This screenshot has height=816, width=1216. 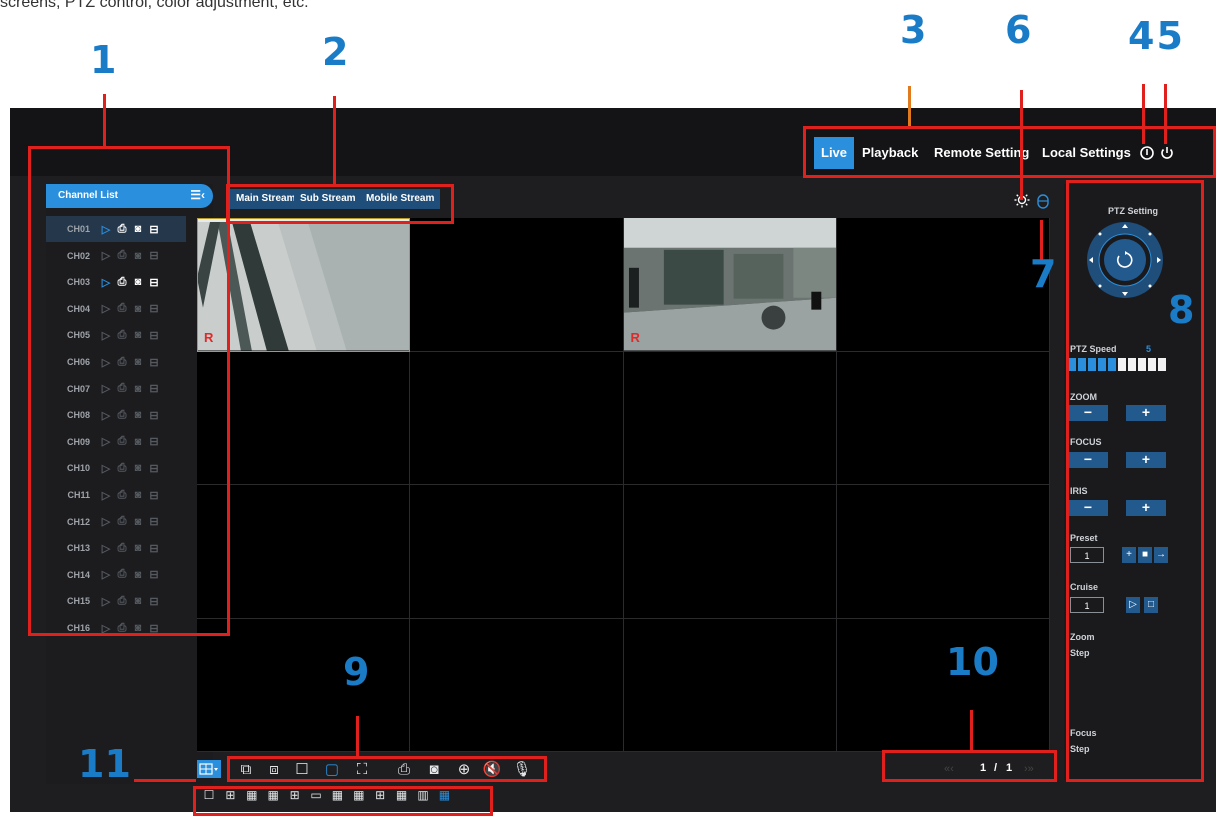 What do you see at coordinates (1181, 310) in the screenshot?
I see `callout-8: 8` at bounding box center [1181, 310].